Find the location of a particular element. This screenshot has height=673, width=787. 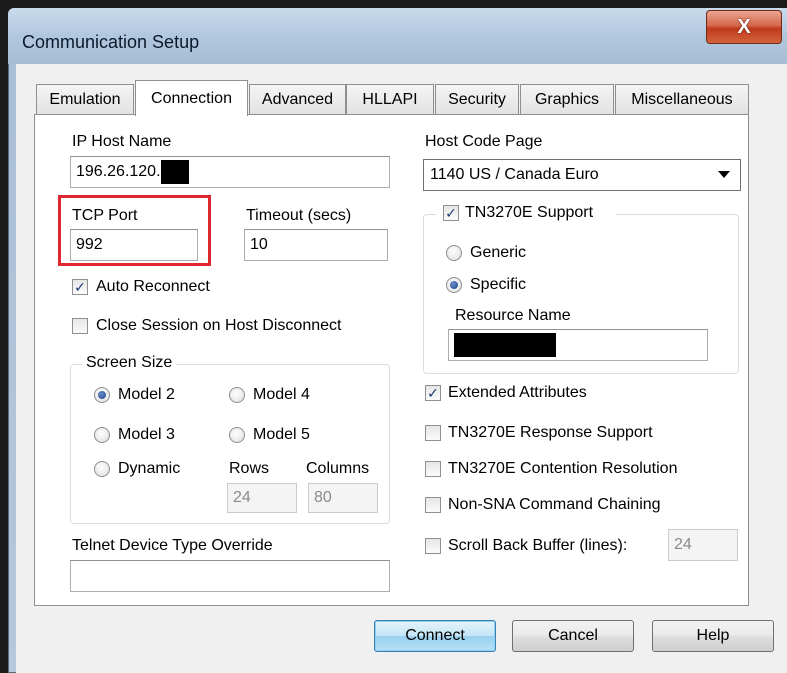

tab-label: Miscellaneous is located at coordinates (682, 99).